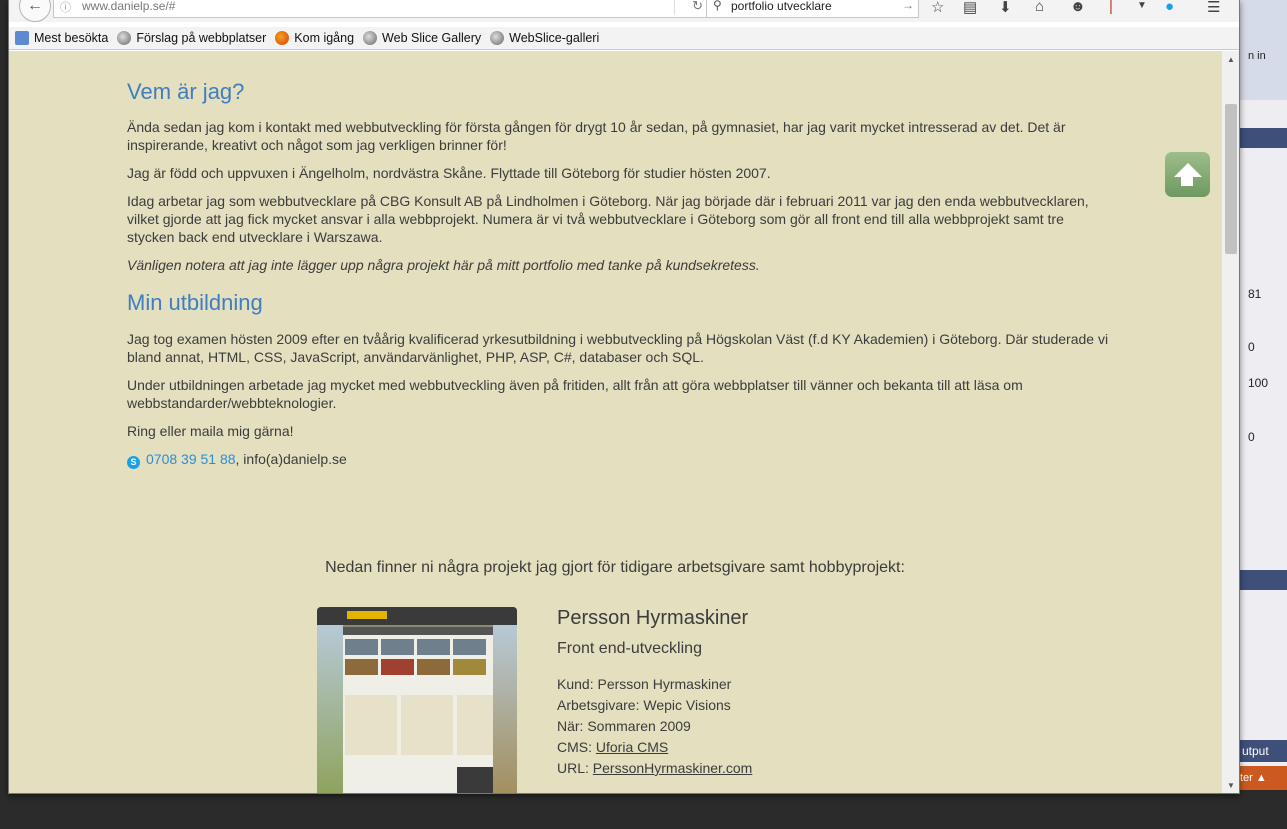 The width and height of the screenshot is (1287, 829). What do you see at coordinates (781, 6) in the screenshot?
I see `search-query: portfolio utvecklare` at bounding box center [781, 6].